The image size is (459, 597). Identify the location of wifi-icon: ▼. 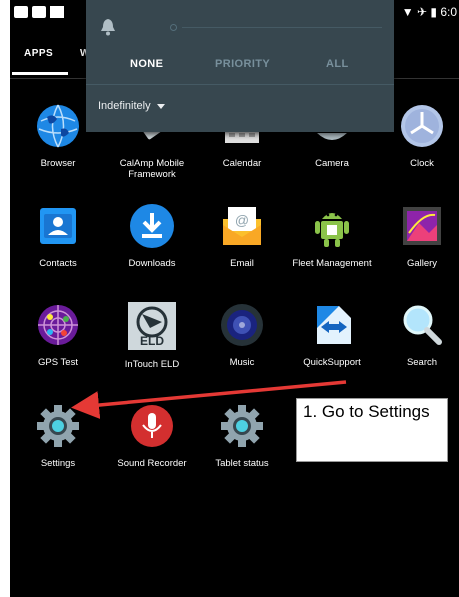
(407, 12).